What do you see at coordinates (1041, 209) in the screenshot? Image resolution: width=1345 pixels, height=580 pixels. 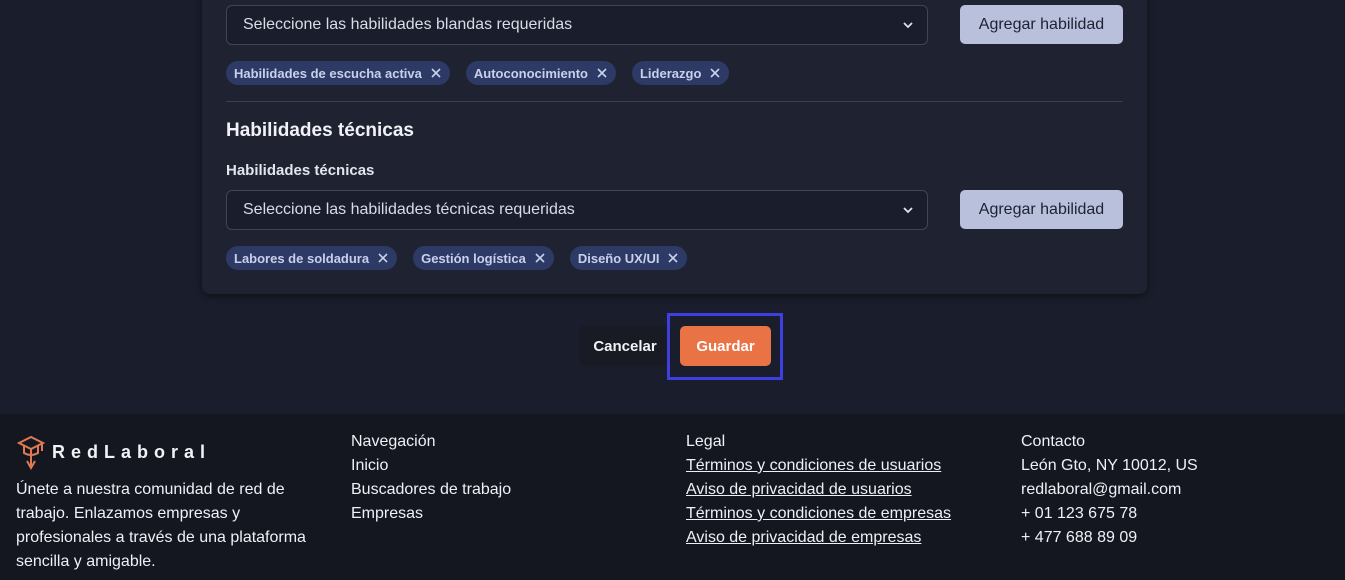 I see `add-tech-skill-button: Agregar habilidad` at bounding box center [1041, 209].